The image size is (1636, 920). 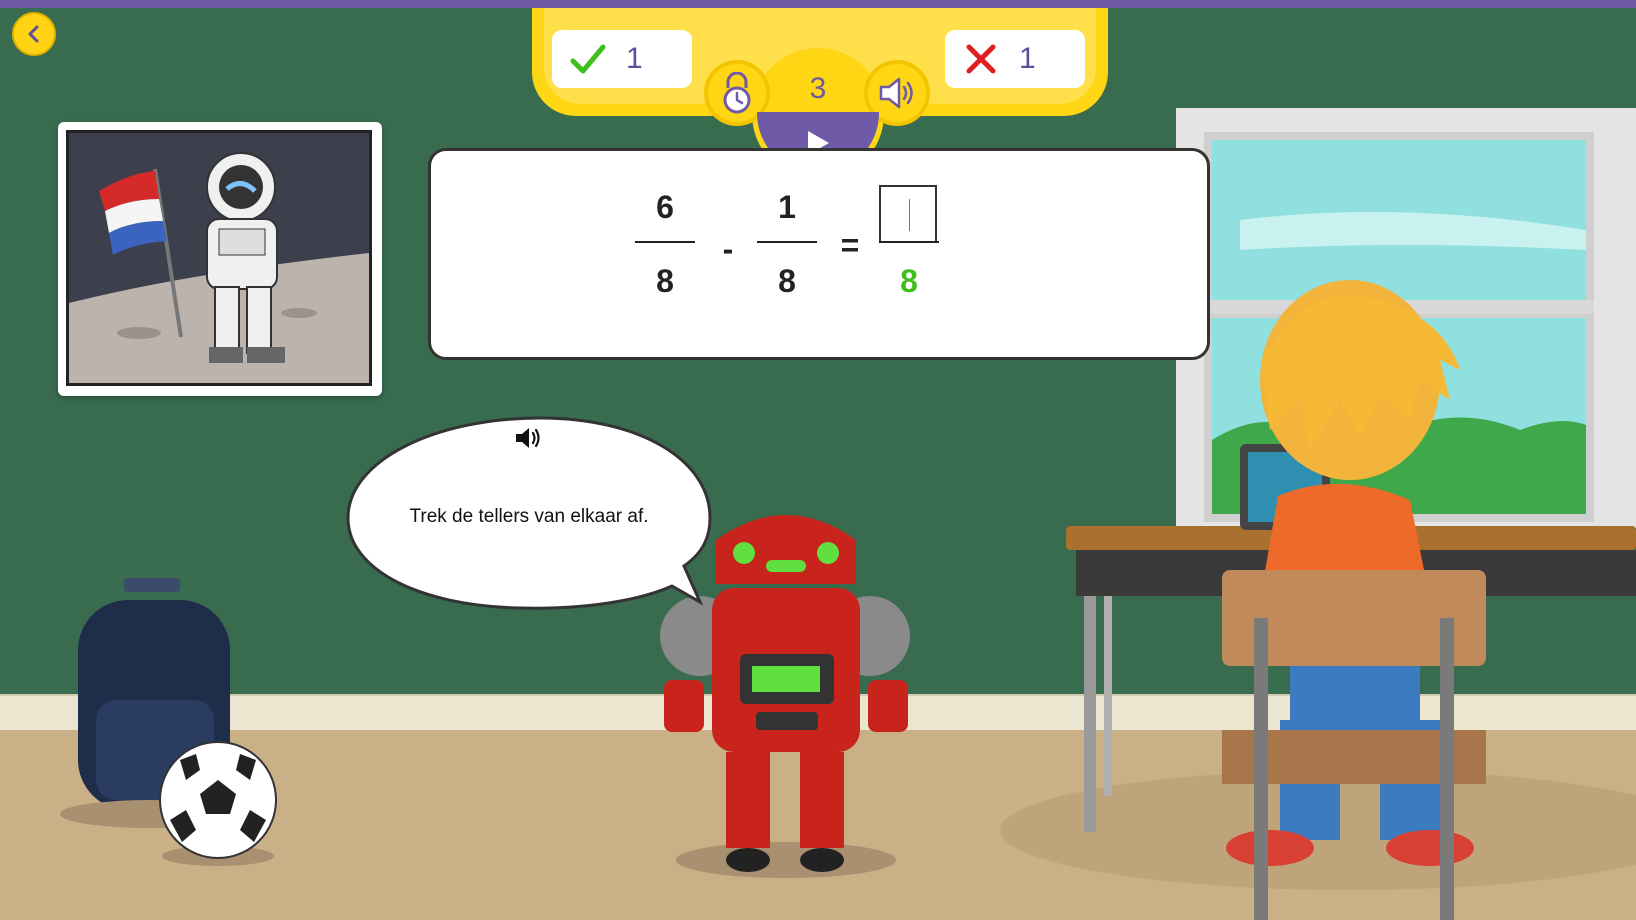 I want to click on fraction-left-numerator: 6, so click(x=665, y=207).